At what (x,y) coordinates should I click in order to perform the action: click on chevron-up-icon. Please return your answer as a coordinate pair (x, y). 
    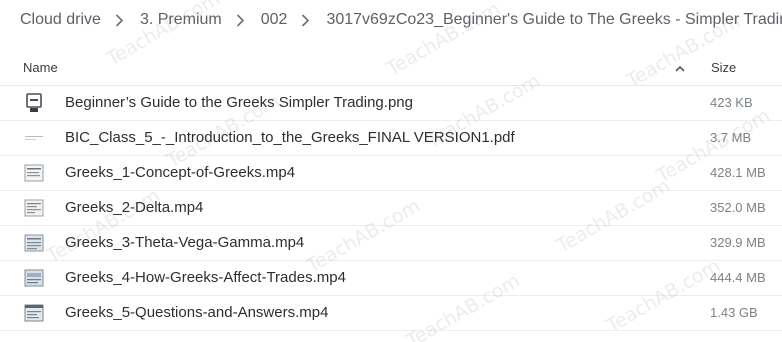
    Looking at the image, I should click on (680, 67).